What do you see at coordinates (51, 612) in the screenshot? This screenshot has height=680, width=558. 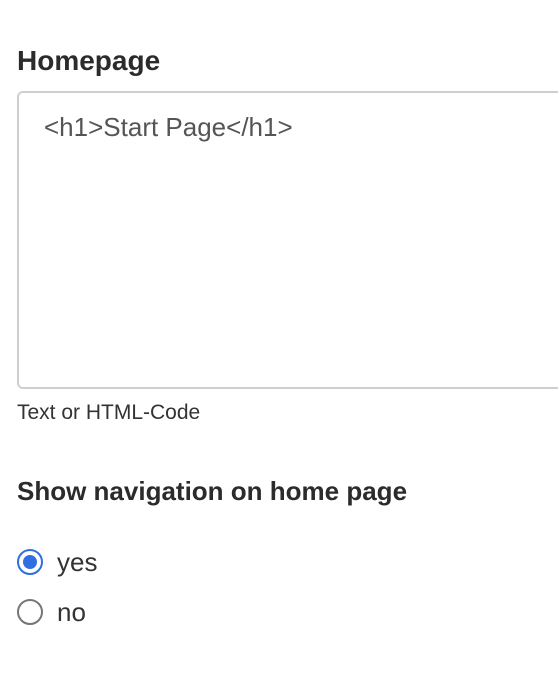 I see `radio-option-no: no` at bounding box center [51, 612].